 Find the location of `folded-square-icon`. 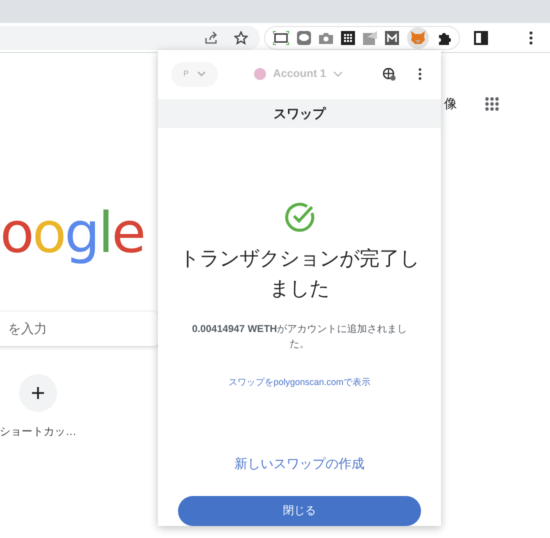

folded-square-icon is located at coordinates (370, 37).